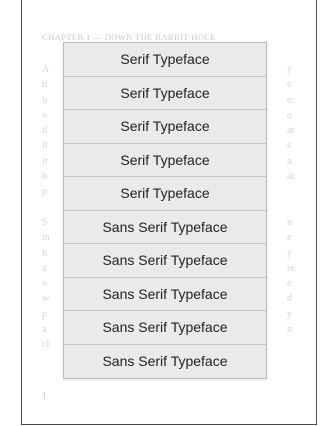 The image size is (320, 426). I want to click on text-fragment: A, so click(46, 69).